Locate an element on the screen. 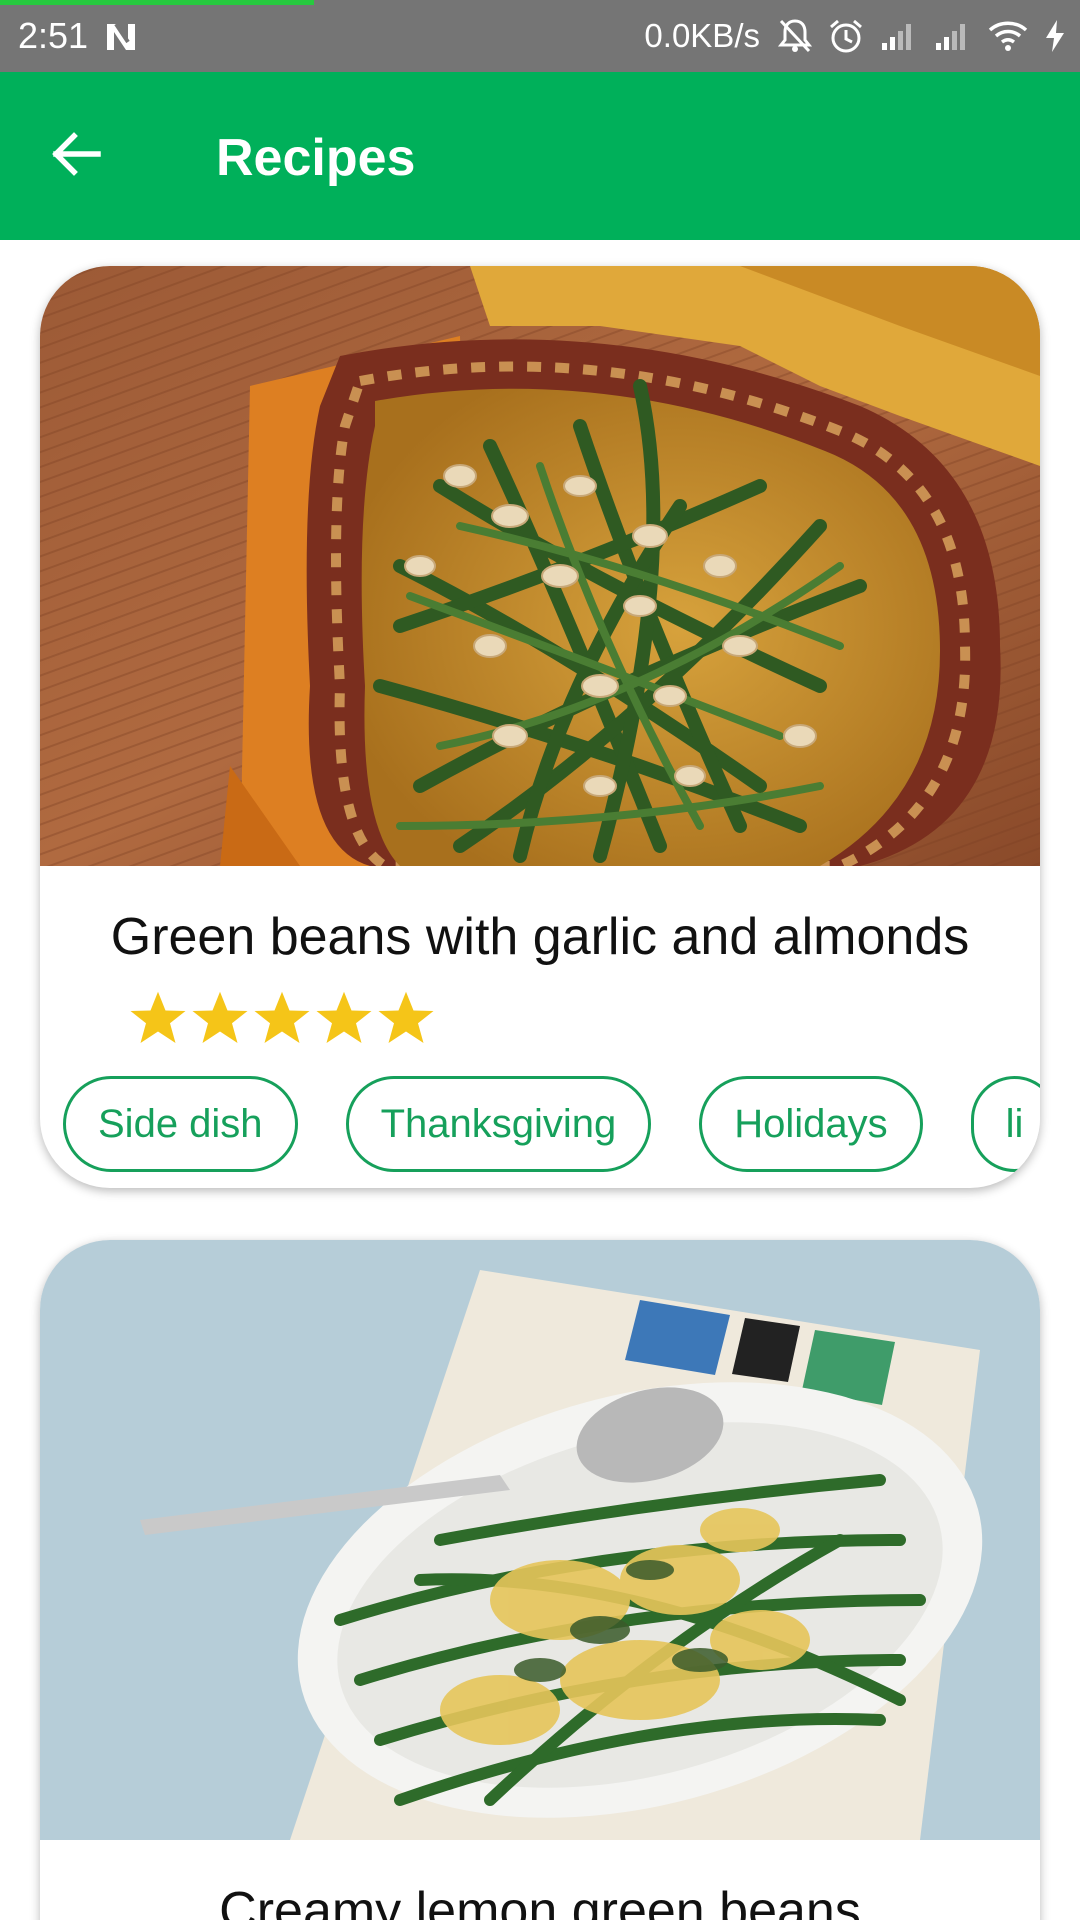 The height and width of the screenshot is (1920, 1080). mute-icon is located at coordinates (795, 36).